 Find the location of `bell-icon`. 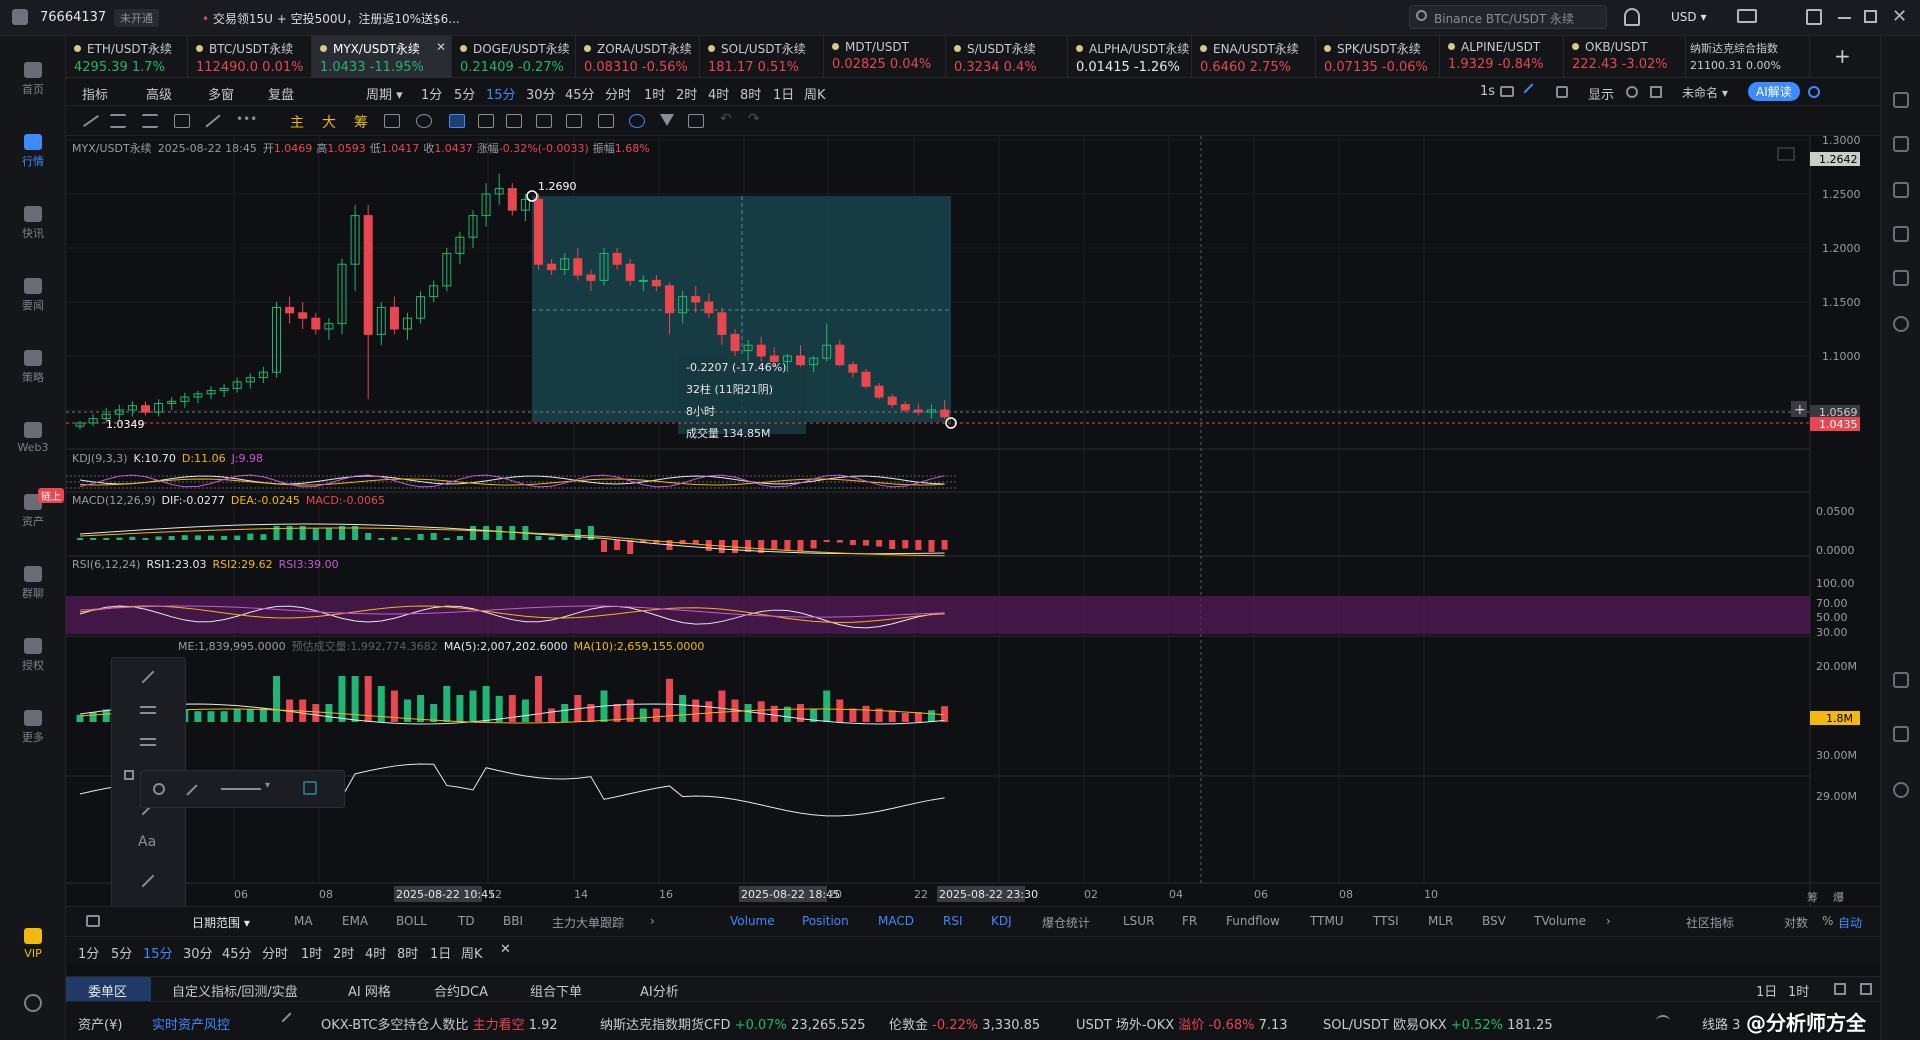

bell-icon is located at coordinates (1632, 17).